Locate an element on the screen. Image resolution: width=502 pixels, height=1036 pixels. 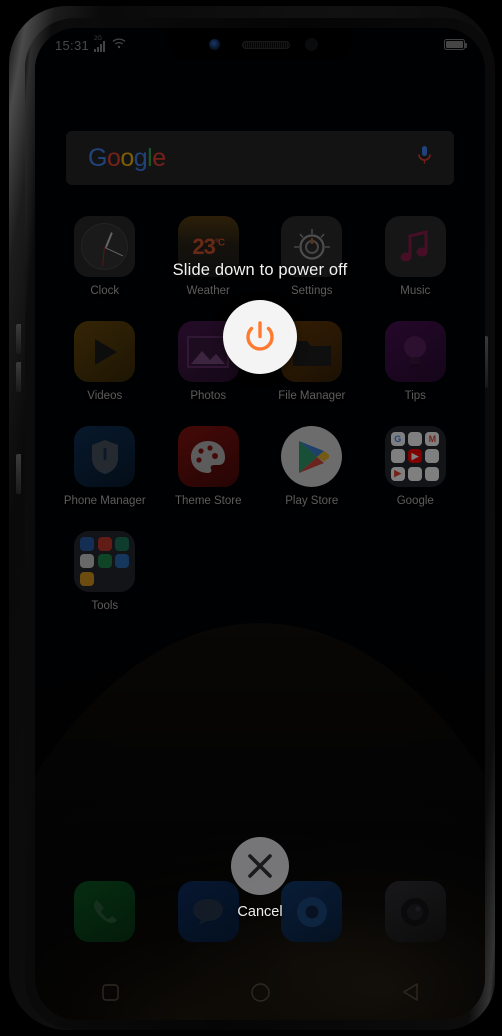
power-hardware-button is located at coordinates (18, 474).